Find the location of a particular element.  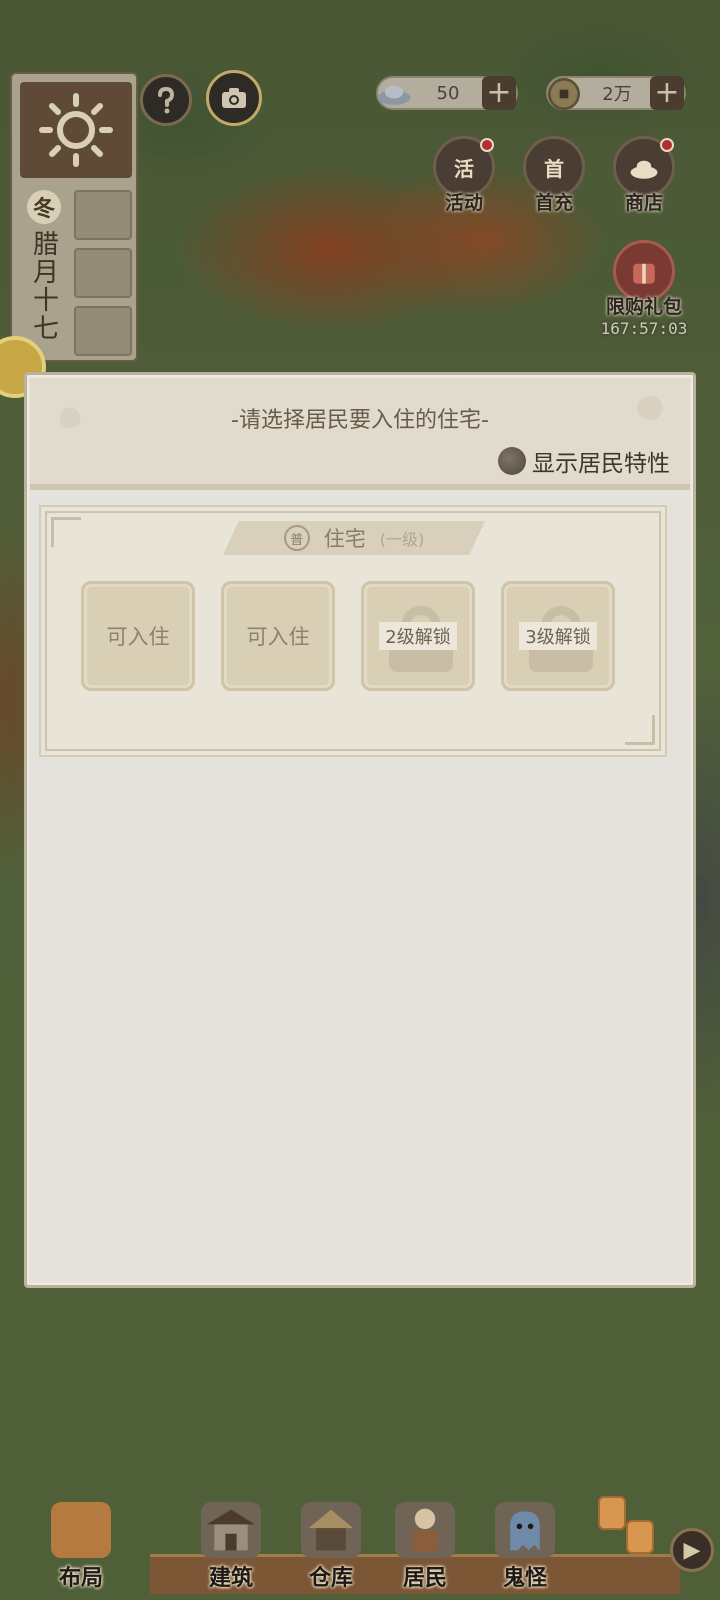

dialog-title: -请选择居民要入住的住宅- is located at coordinates (360, 420).